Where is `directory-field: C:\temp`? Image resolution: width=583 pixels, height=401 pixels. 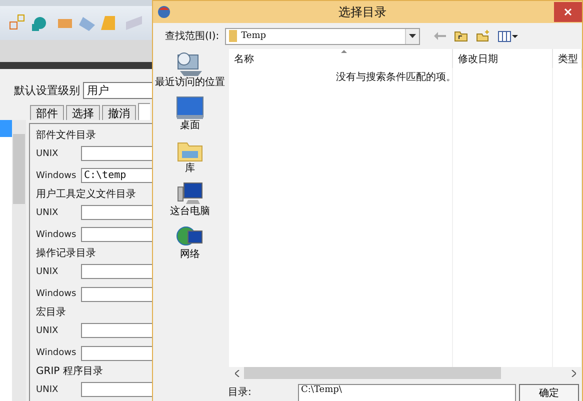
directory-field: C:\temp is located at coordinates (116, 176).